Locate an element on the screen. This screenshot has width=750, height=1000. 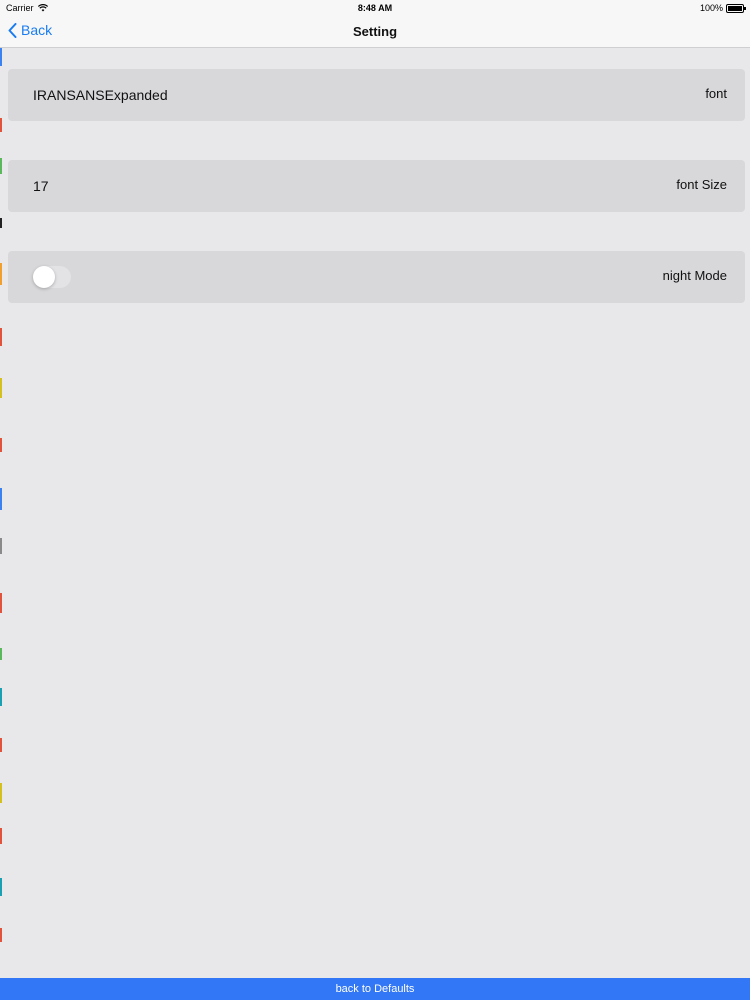
font-label: font is located at coordinates (716, 93).